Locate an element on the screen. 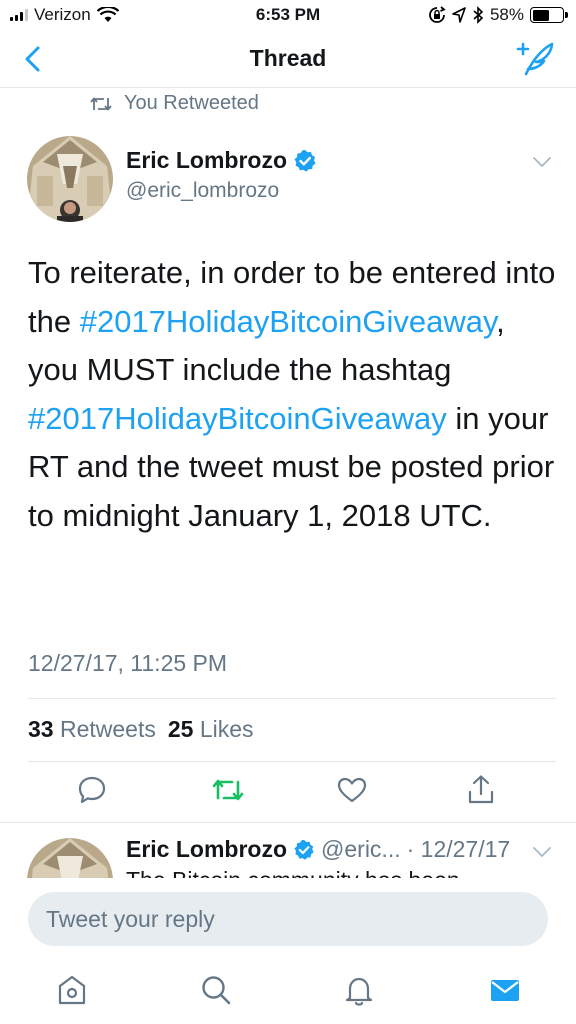 The height and width of the screenshot is (1024, 576). likes-count: 25 Likes is located at coordinates (211, 729).